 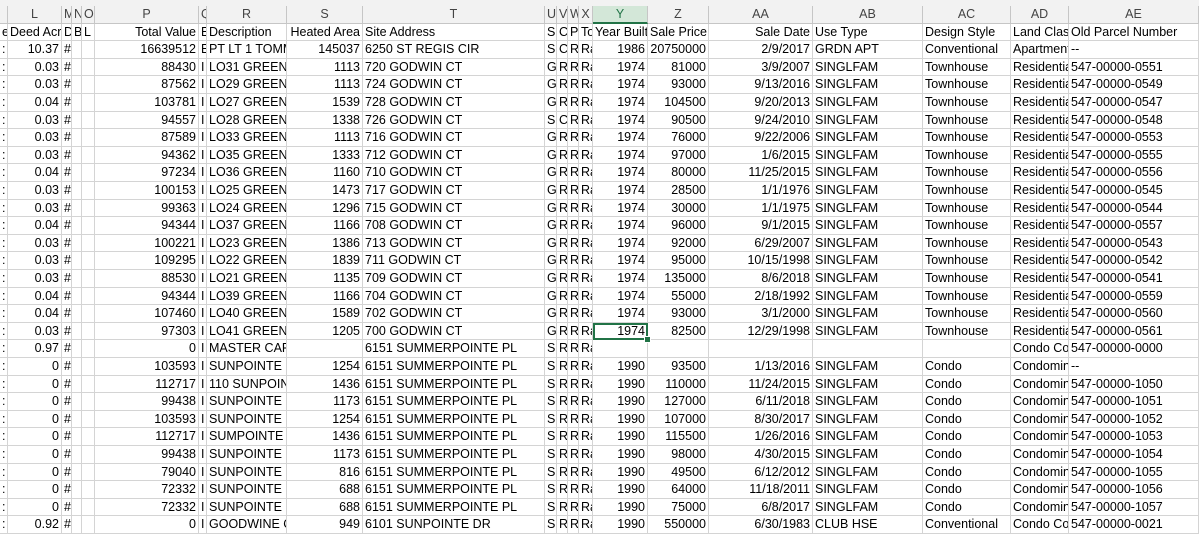 I want to click on header-cell: L, so click(x=88, y=32).